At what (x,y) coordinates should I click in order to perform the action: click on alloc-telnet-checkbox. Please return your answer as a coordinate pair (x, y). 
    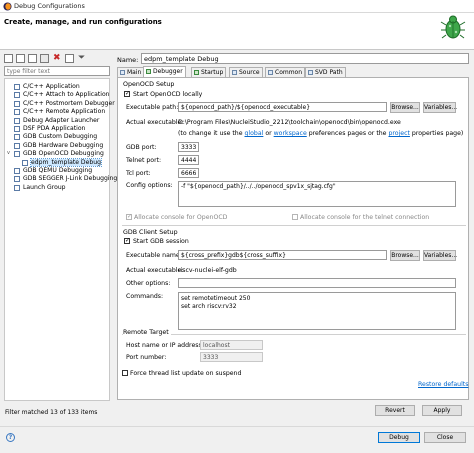
    Looking at the image, I should click on (295, 217).